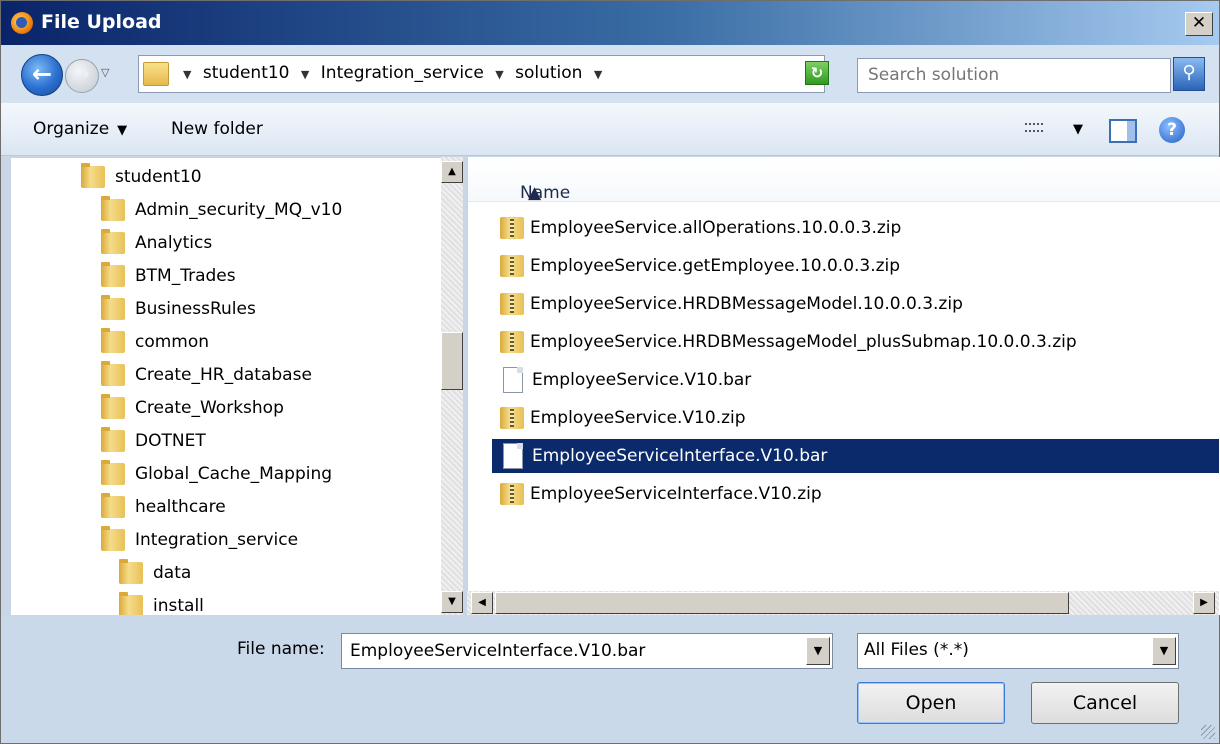  What do you see at coordinates (642, 380) in the screenshot?
I see `file-name: EmployeeService.V10.bar` at bounding box center [642, 380].